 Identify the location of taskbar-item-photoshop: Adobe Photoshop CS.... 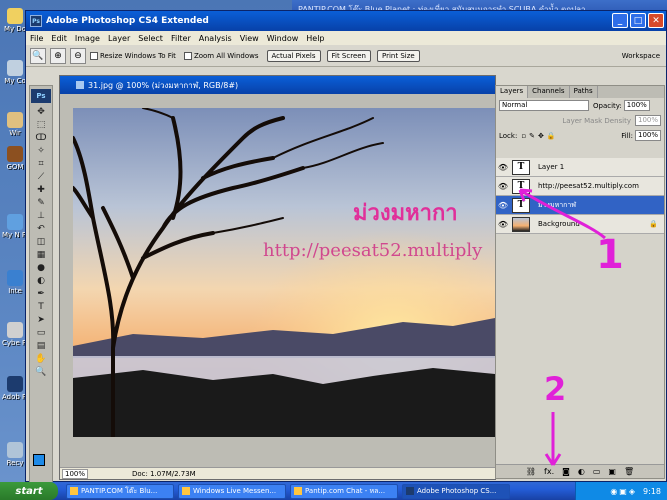
(456, 491).